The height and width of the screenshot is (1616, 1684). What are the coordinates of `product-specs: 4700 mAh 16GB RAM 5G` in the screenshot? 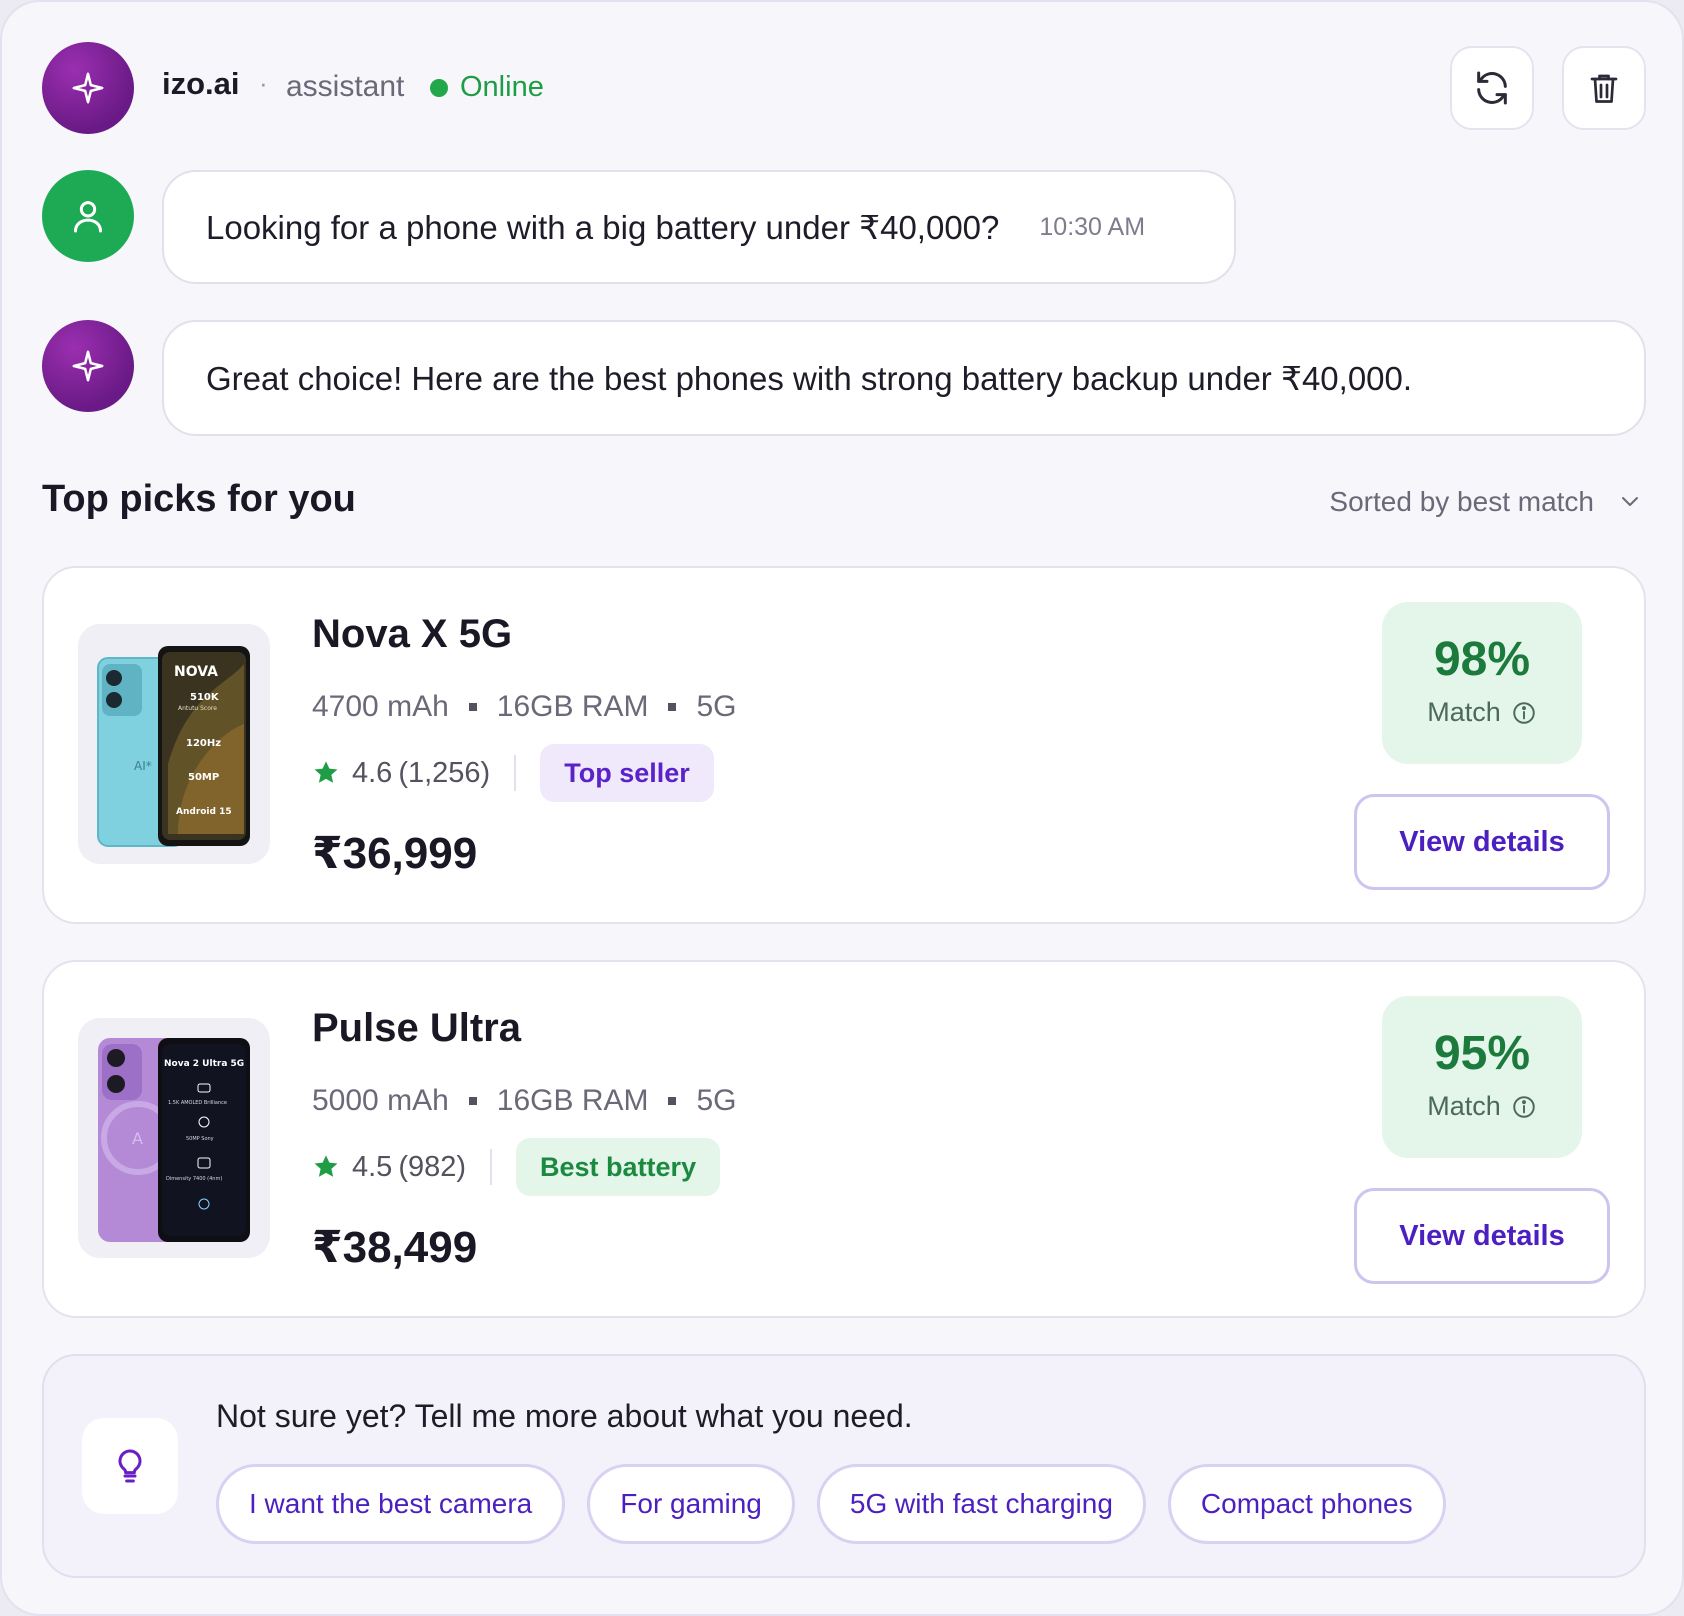 It's located at (524, 707).